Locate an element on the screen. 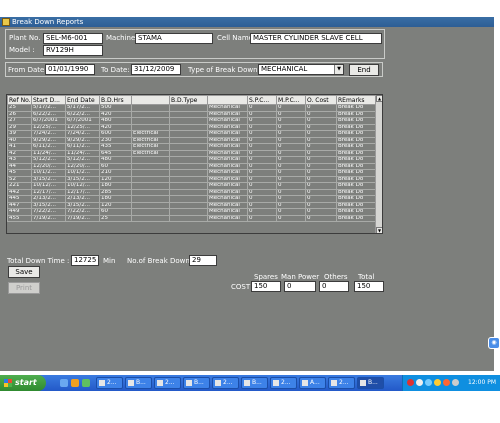 The image size is (500, 423). machine-label: Machine is located at coordinates (121, 38).